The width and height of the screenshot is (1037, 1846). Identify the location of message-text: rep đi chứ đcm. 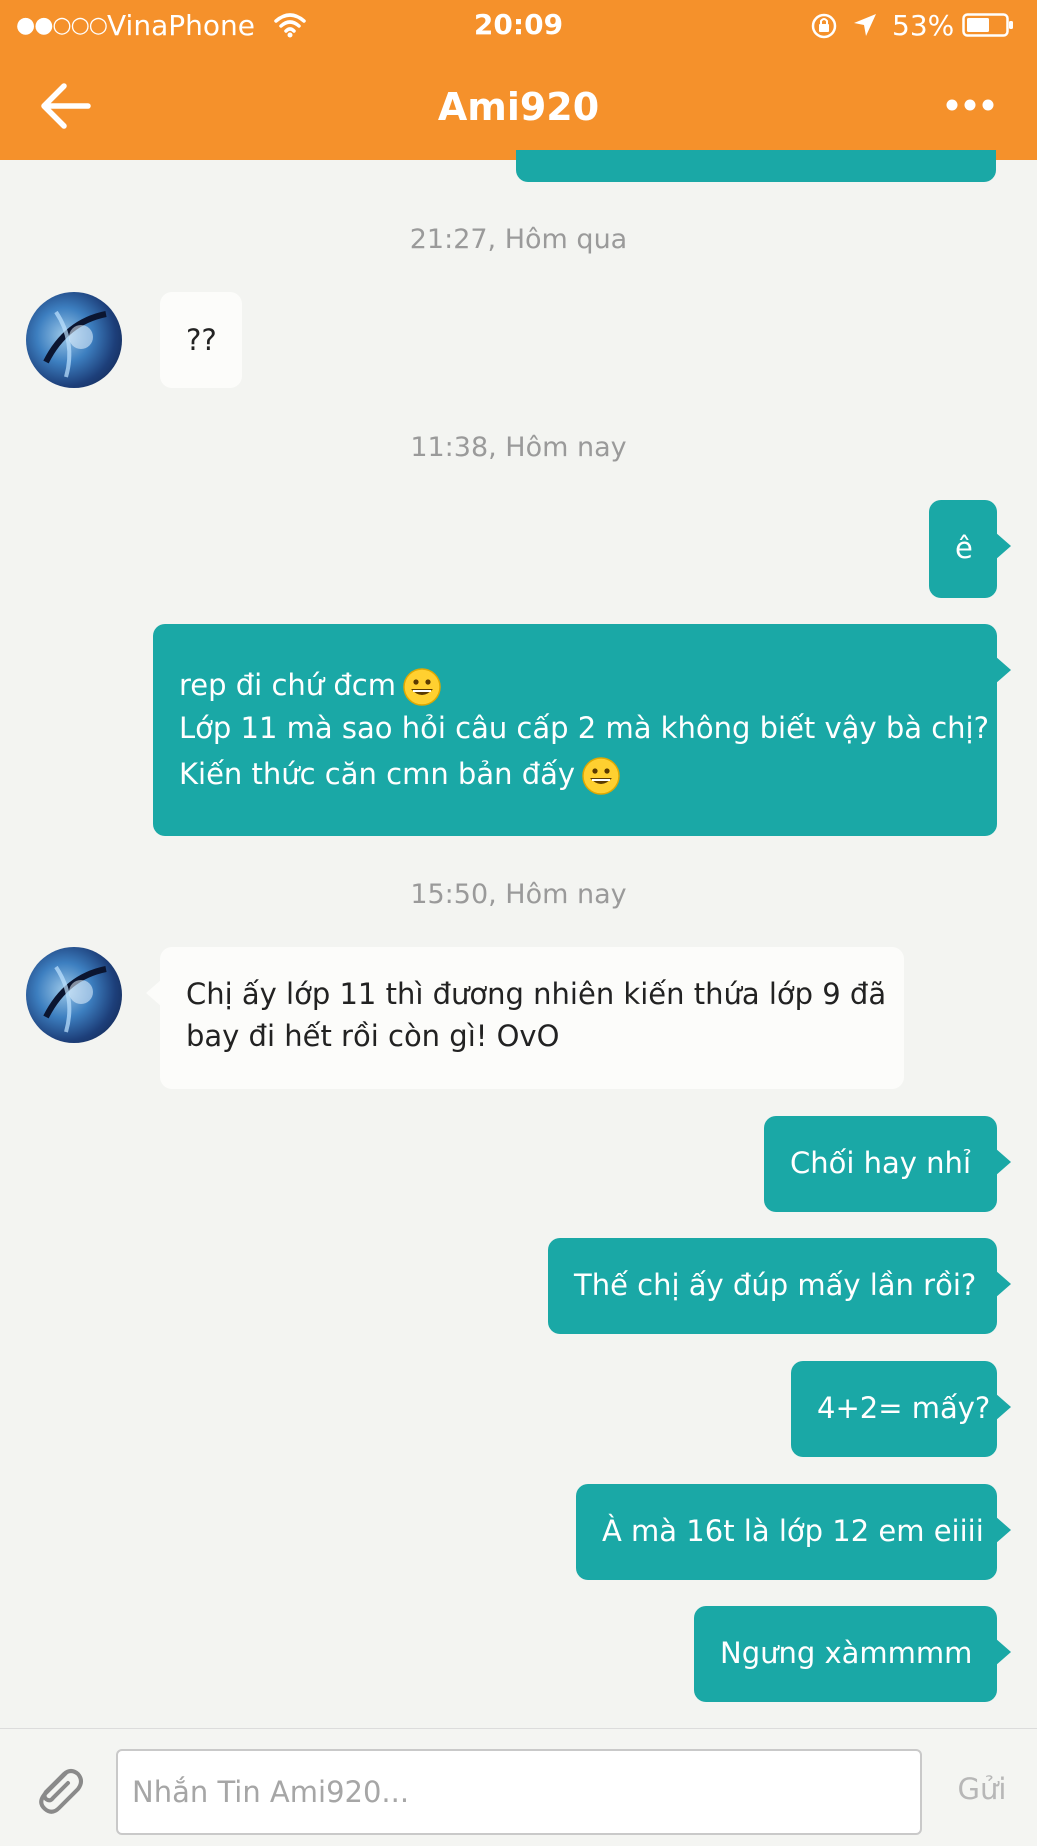
(287, 685).